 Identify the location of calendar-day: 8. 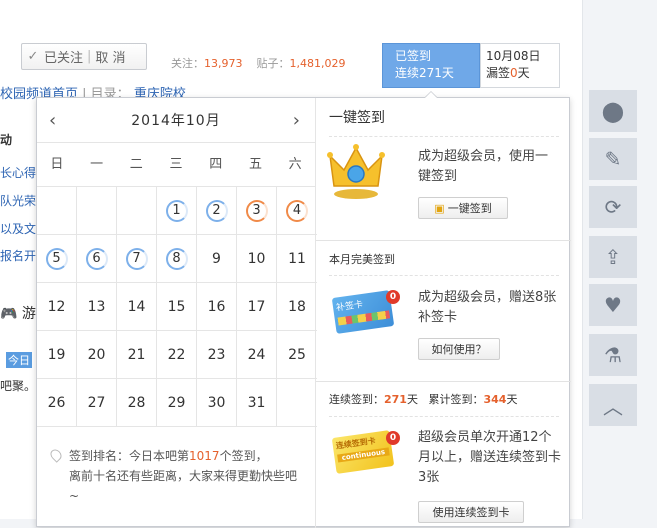
(177, 259).